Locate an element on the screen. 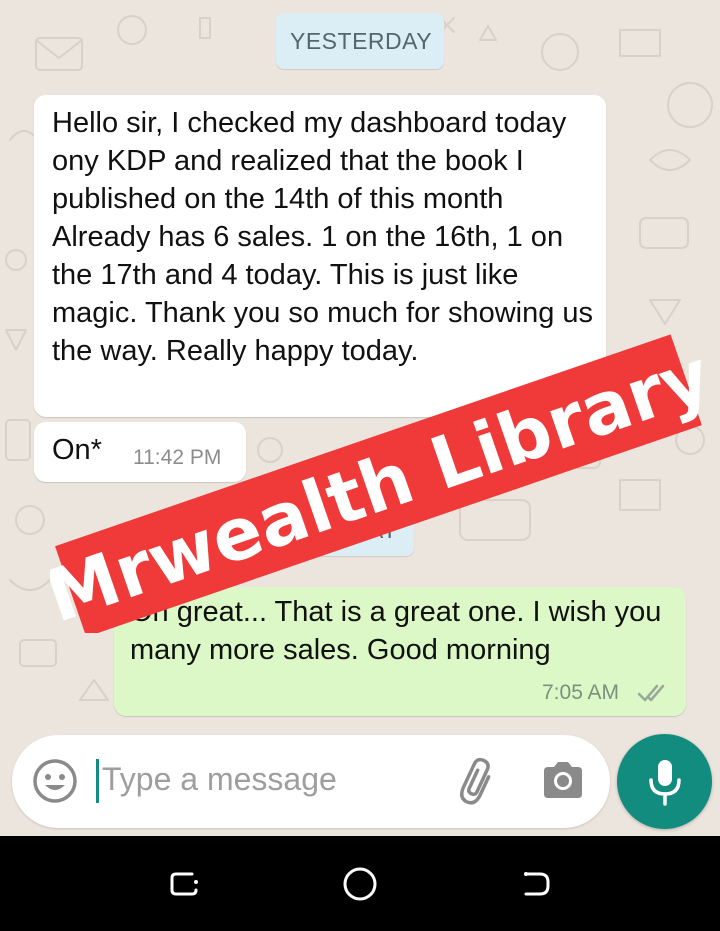 The height and width of the screenshot is (931, 720). microphone-icon is located at coordinates (665, 783).